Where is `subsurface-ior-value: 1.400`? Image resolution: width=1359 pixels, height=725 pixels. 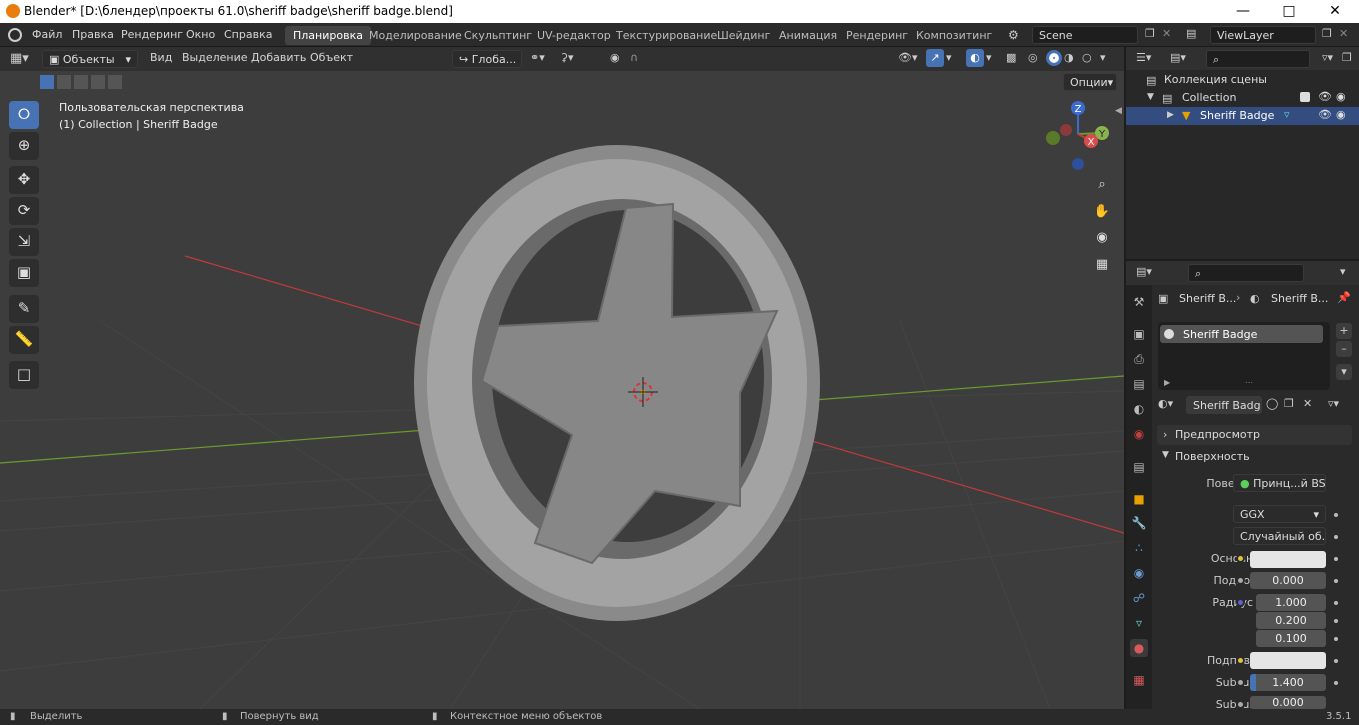
subsurface-ior-value: 1.400 is located at coordinates (1288, 682).